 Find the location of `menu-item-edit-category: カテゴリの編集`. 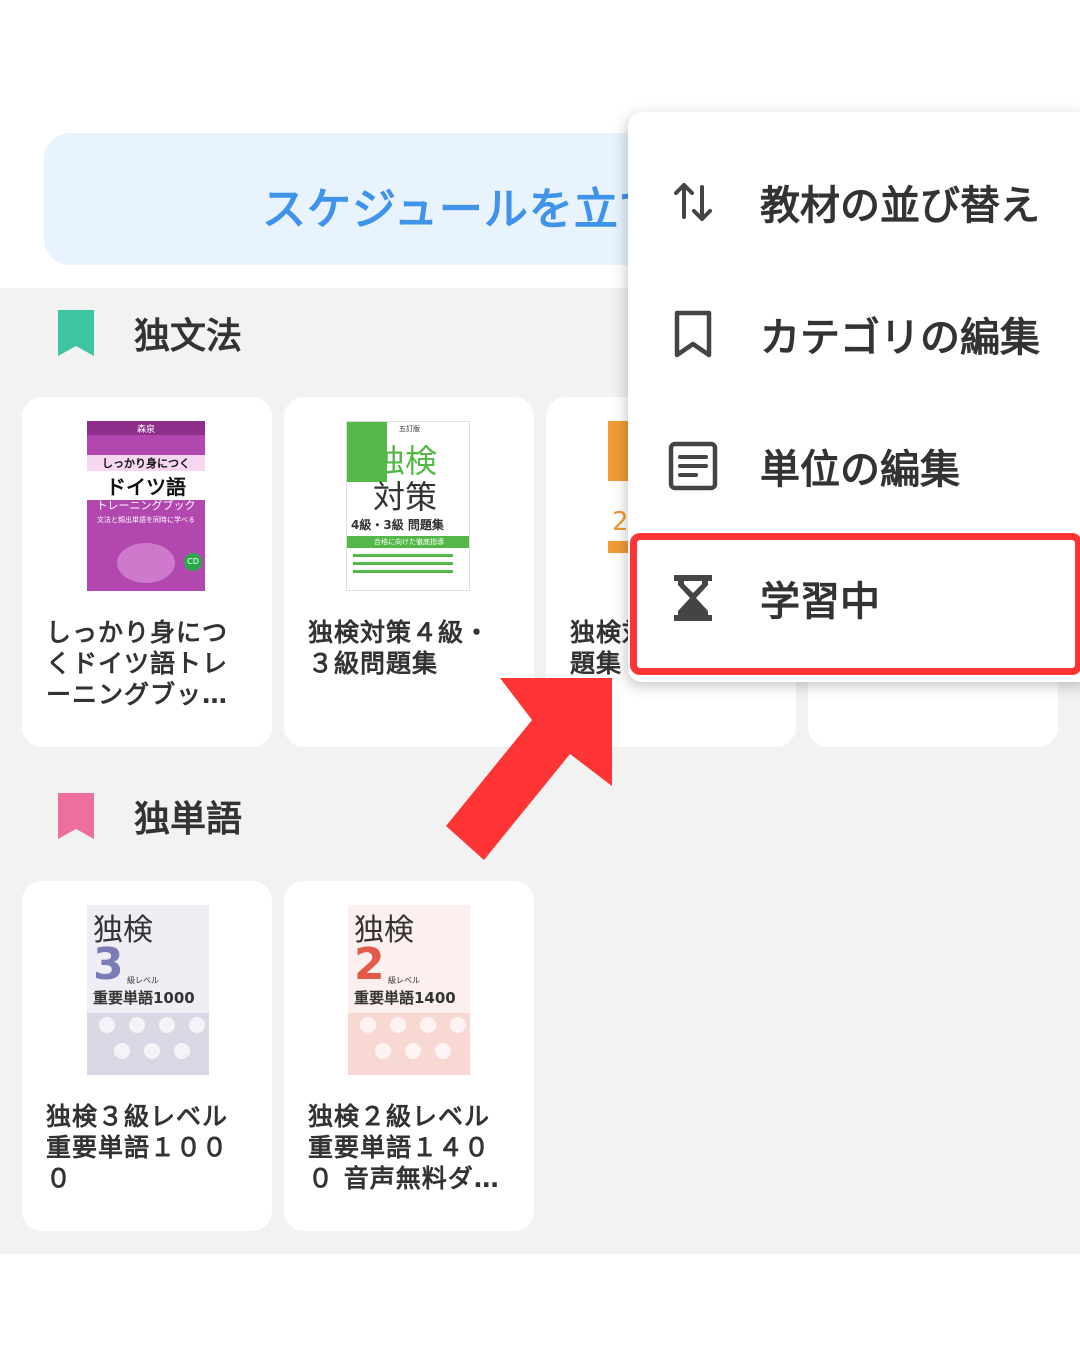

menu-item-edit-category: カテゴリの編集 is located at coordinates (854, 334).